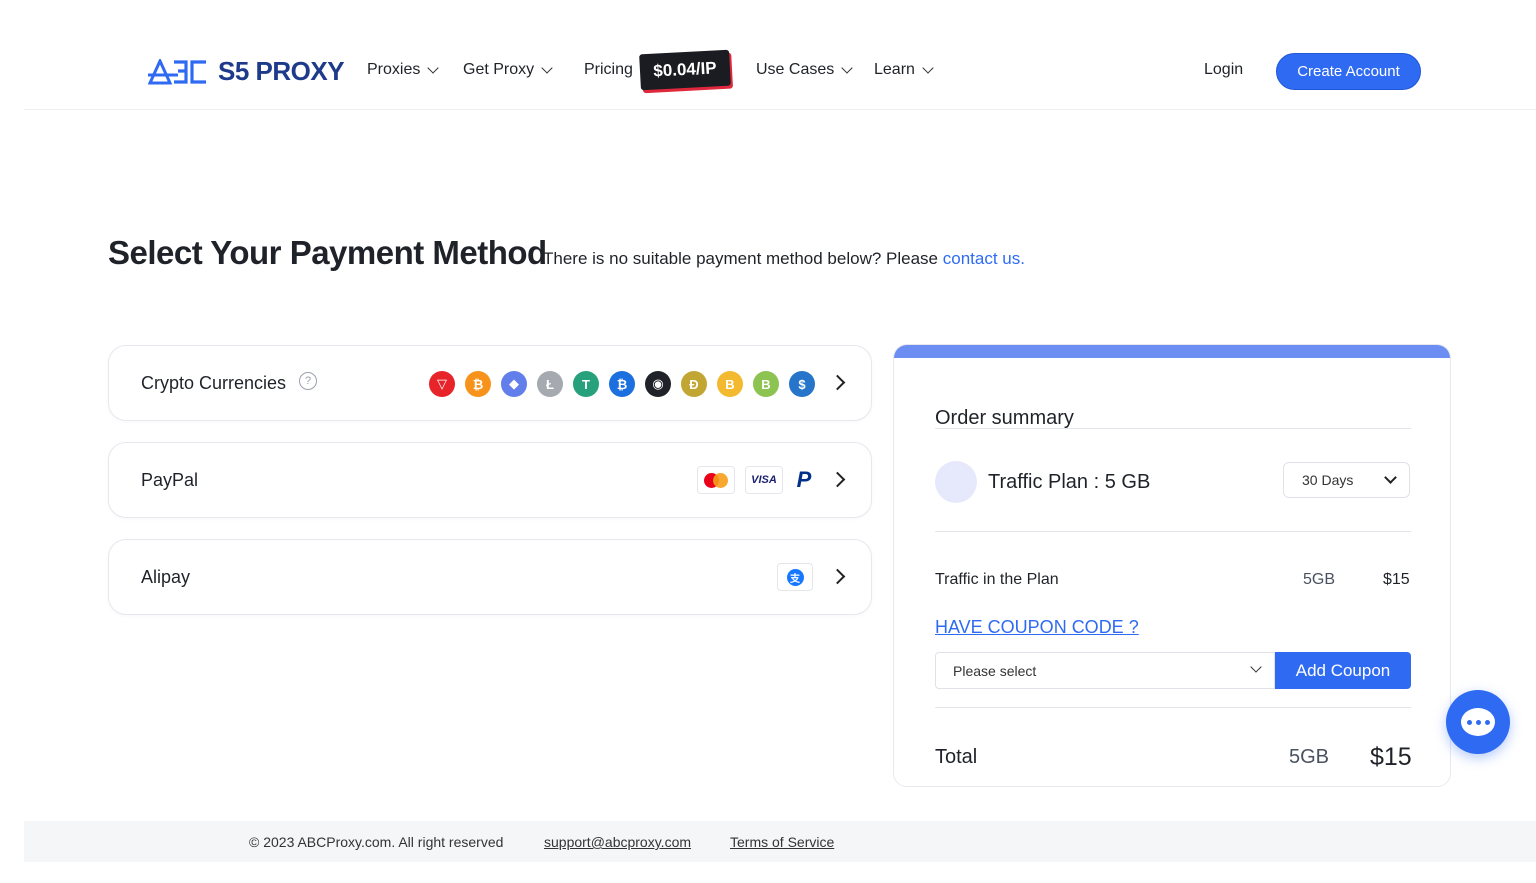  Describe the element at coordinates (694, 384) in the screenshot. I see `dogecoin-icon: Đ` at that location.